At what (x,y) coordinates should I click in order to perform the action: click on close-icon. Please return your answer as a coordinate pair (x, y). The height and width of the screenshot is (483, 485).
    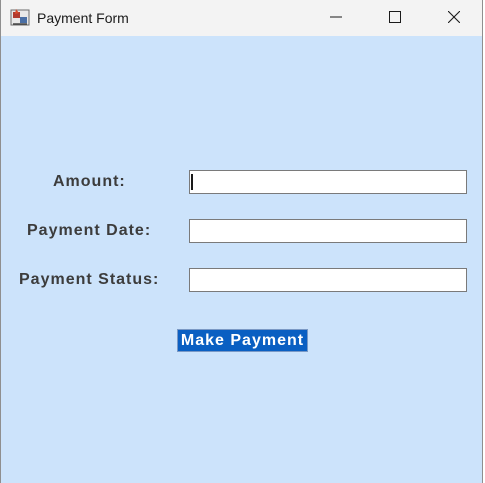
    Looking at the image, I should click on (454, 17).